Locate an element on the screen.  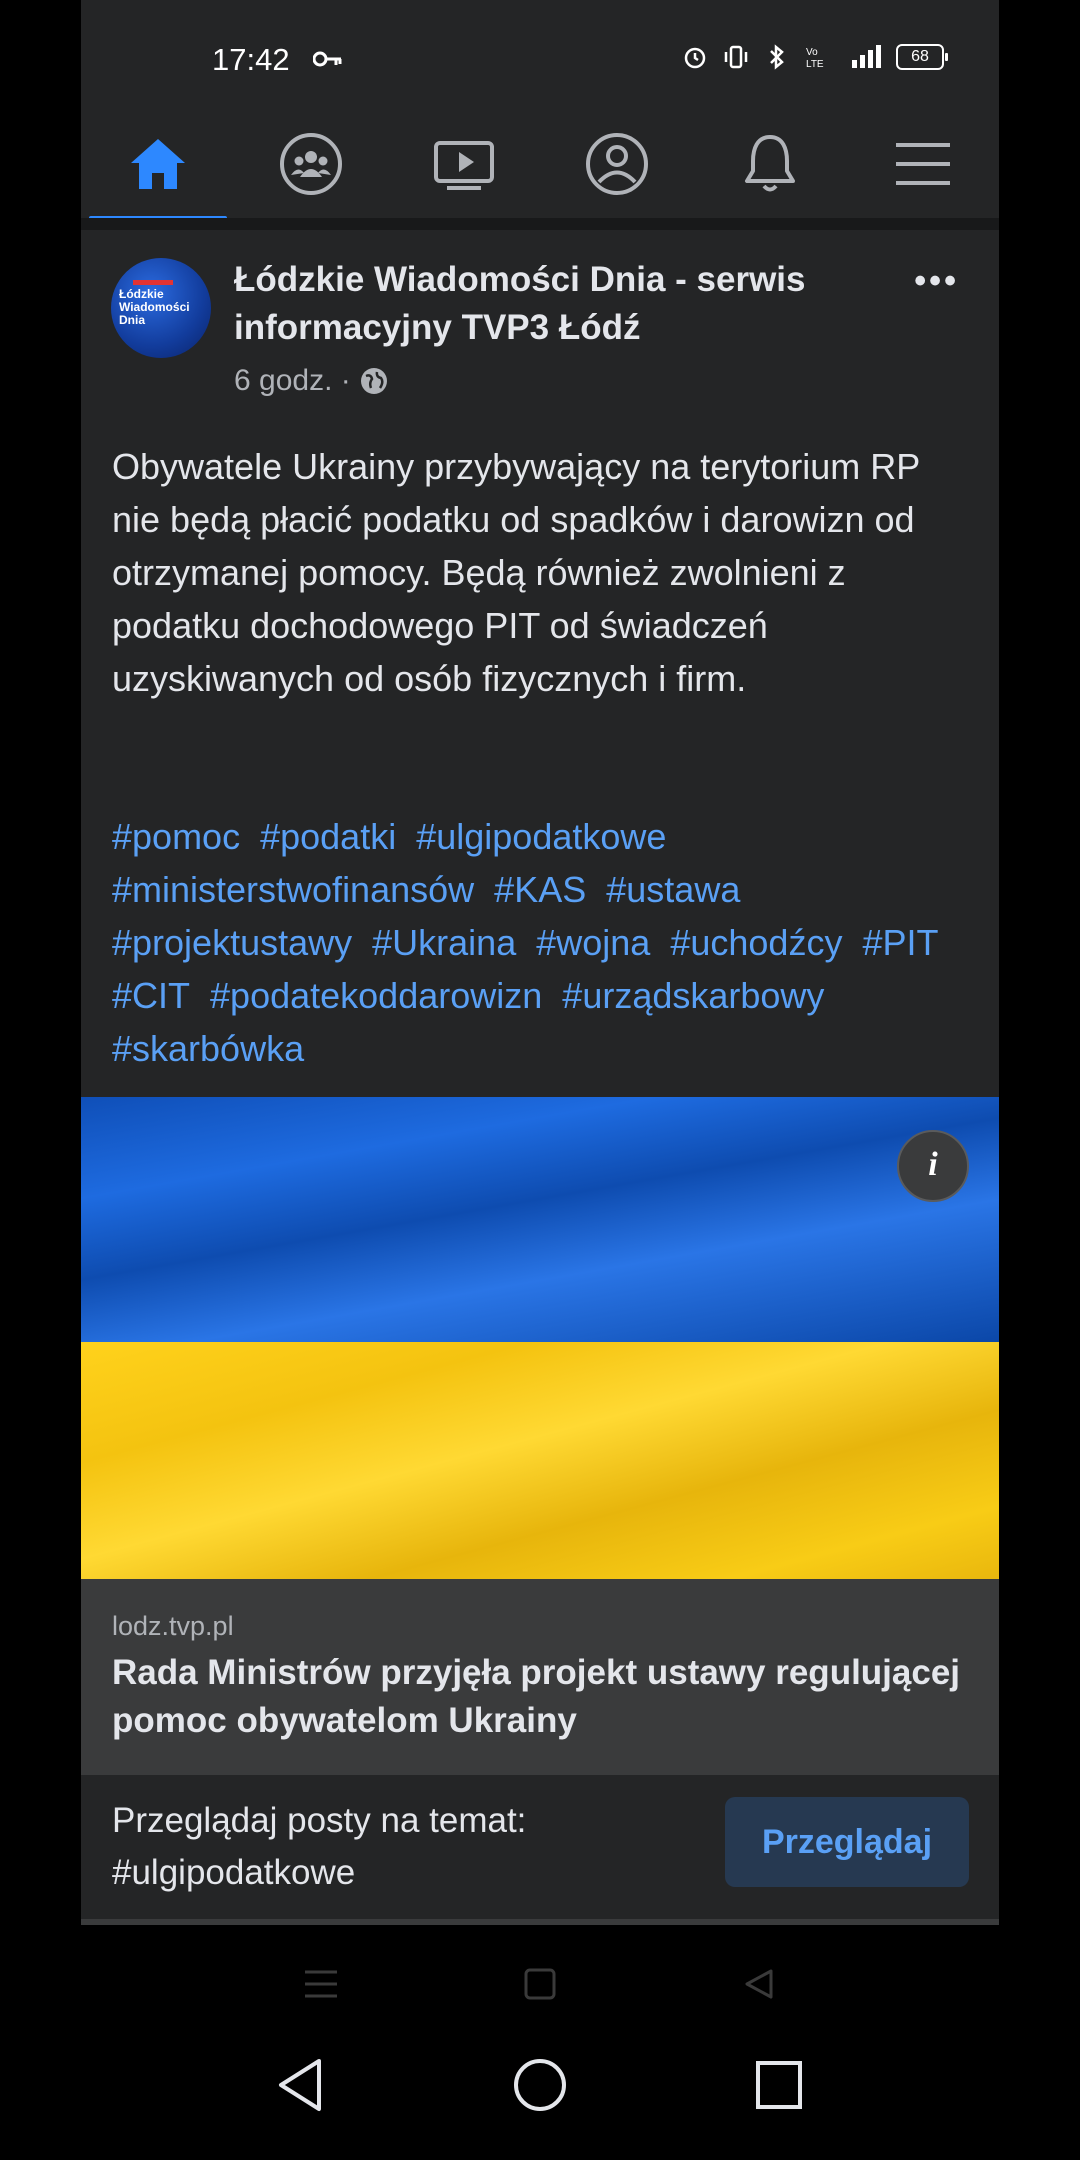
status-bar: 17:42 Vo LTE 68 is located at coordinates (540, 55).